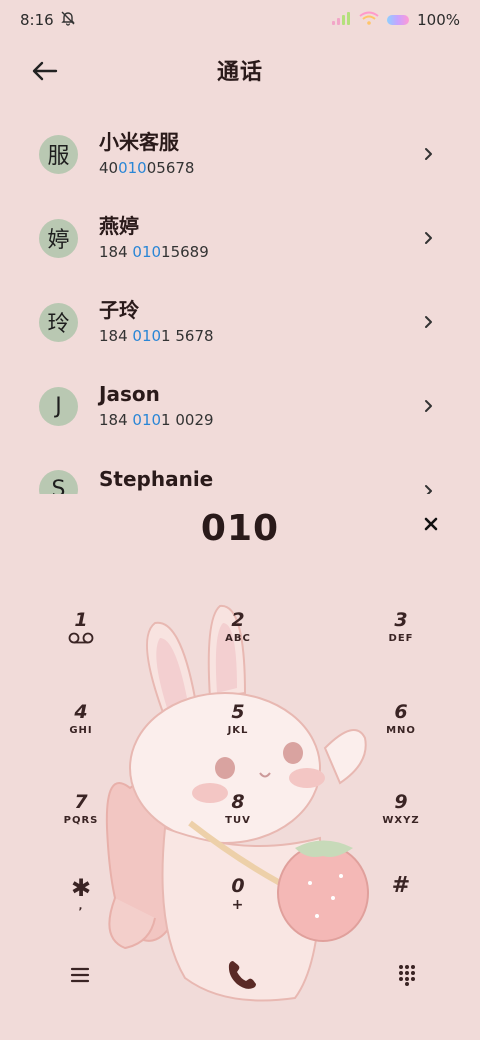 Image resolution: width=480 pixels, height=1040 pixels. I want to click on contact-name: Jason, so click(129, 394).